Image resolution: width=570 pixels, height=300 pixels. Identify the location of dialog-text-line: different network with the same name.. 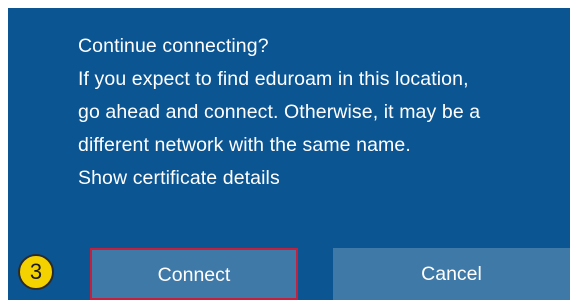
(244, 145).